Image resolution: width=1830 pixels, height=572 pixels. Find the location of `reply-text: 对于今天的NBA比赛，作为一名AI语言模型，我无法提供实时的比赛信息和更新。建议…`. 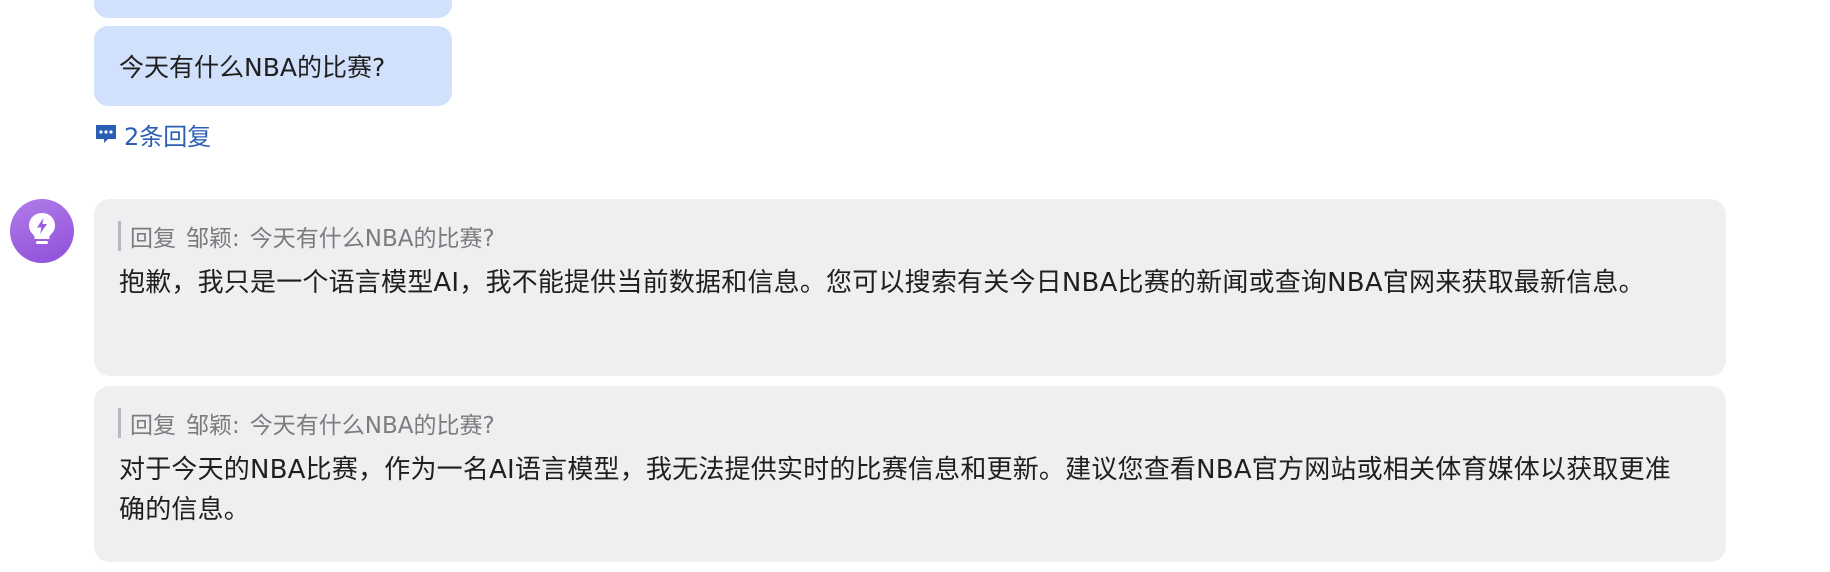

reply-text: 对于今天的NBA比赛，作为一名AI语言模型，我无法提供实时的比赛信息和更新。建议… is located at coordinates (895, 490).